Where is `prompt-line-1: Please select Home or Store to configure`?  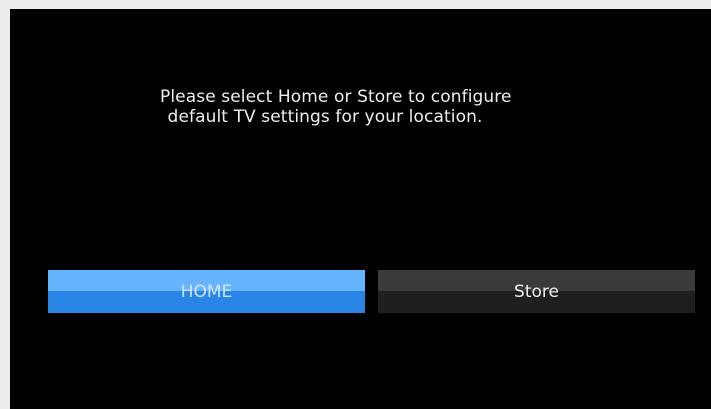 prompt-line-1: Please select Home or Store to configure is located at coordinates (336, 97).